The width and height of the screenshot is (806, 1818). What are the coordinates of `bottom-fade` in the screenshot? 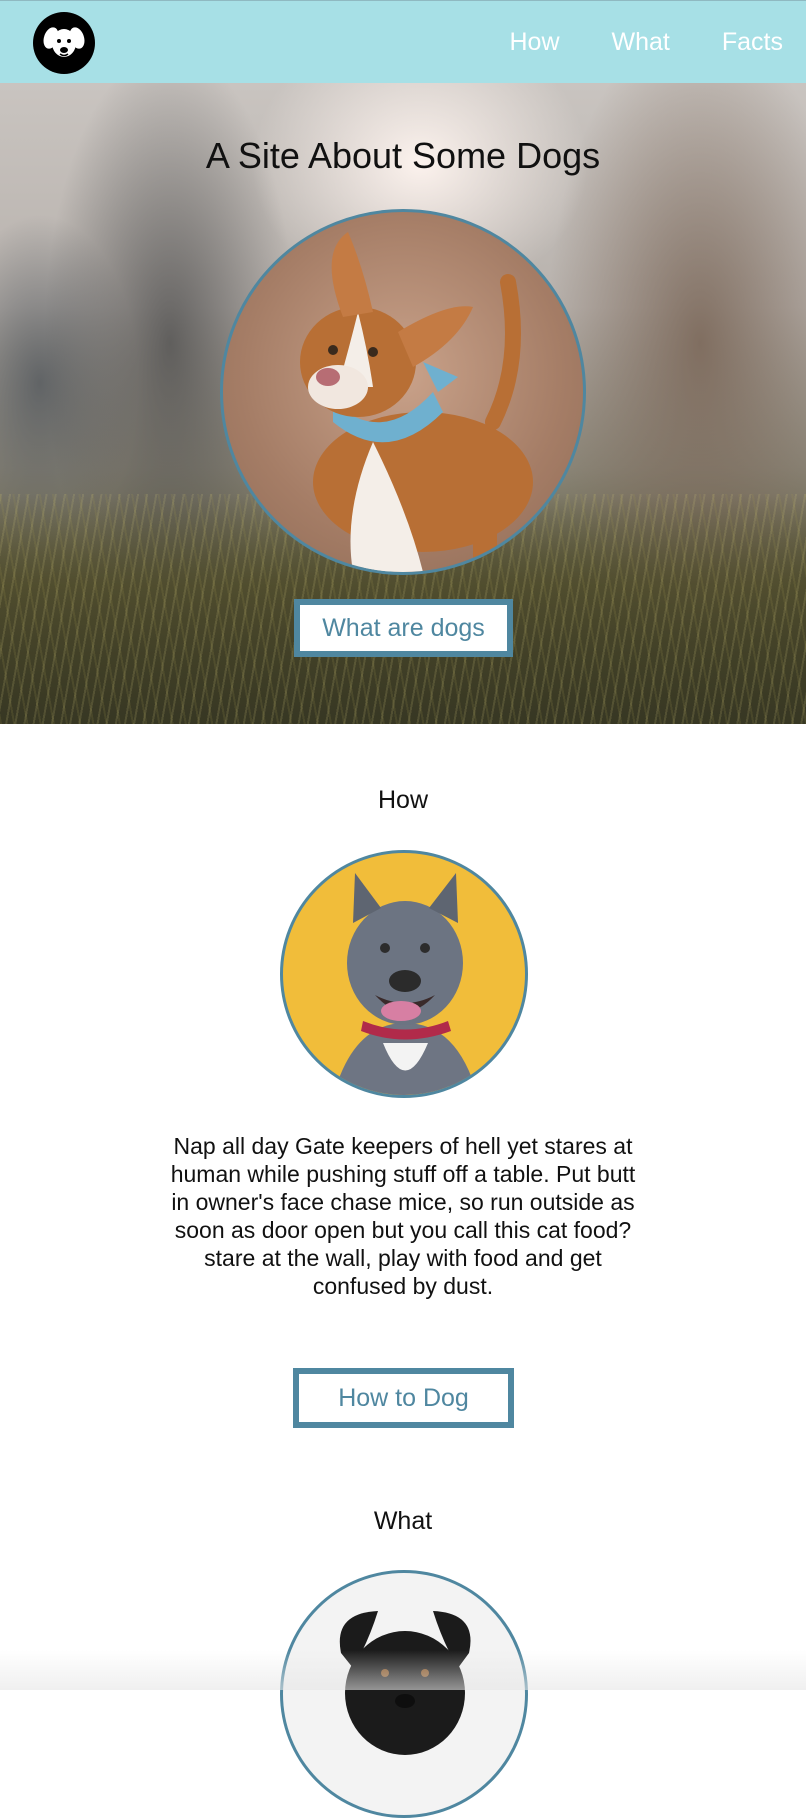 It's located at (403, 1670).